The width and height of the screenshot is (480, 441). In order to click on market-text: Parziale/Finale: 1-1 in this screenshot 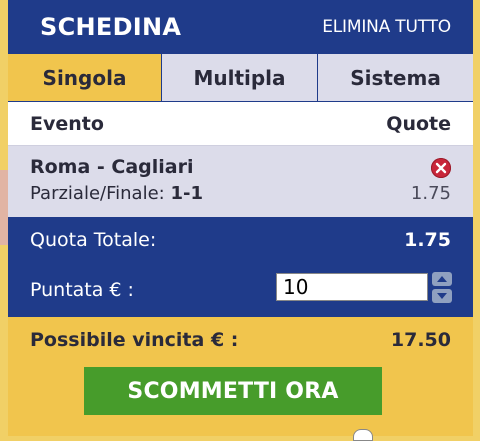, I will do `click(116, 193)`.